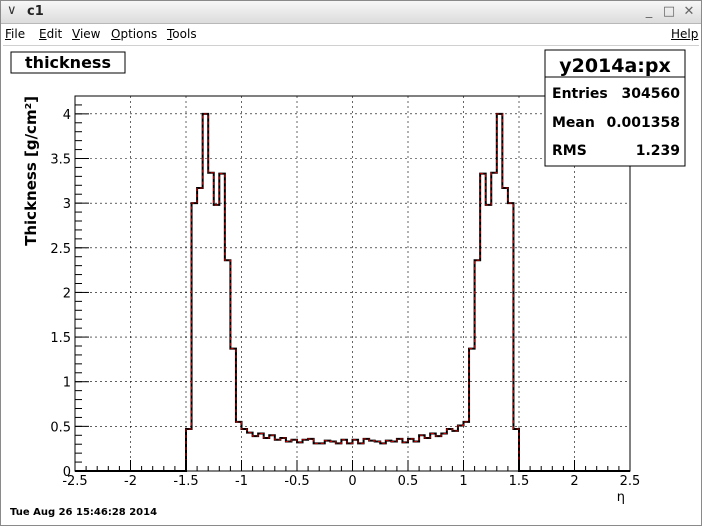  What do you see at coordinates (574, 481) in the screenshot?
I see `x-tick-label: 2` at bounding box center [574, 481].